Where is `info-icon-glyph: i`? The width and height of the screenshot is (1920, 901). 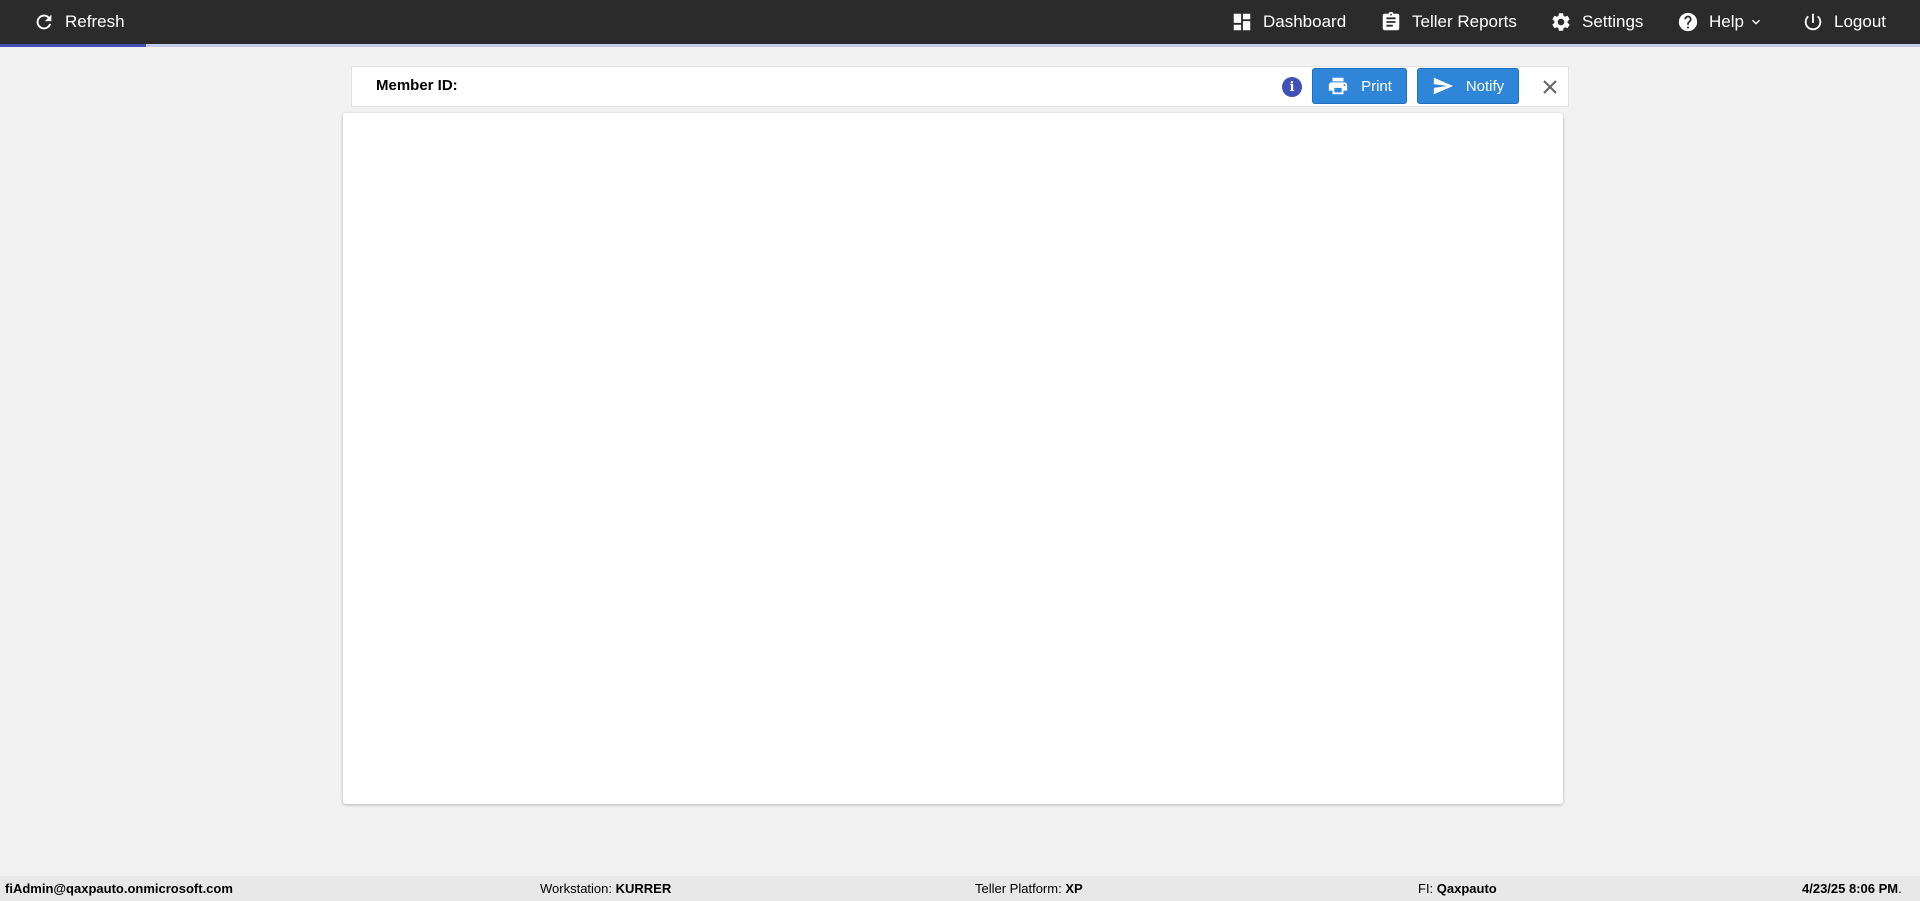
info-icon-glyph: i is located at coordinates (1292, 87).